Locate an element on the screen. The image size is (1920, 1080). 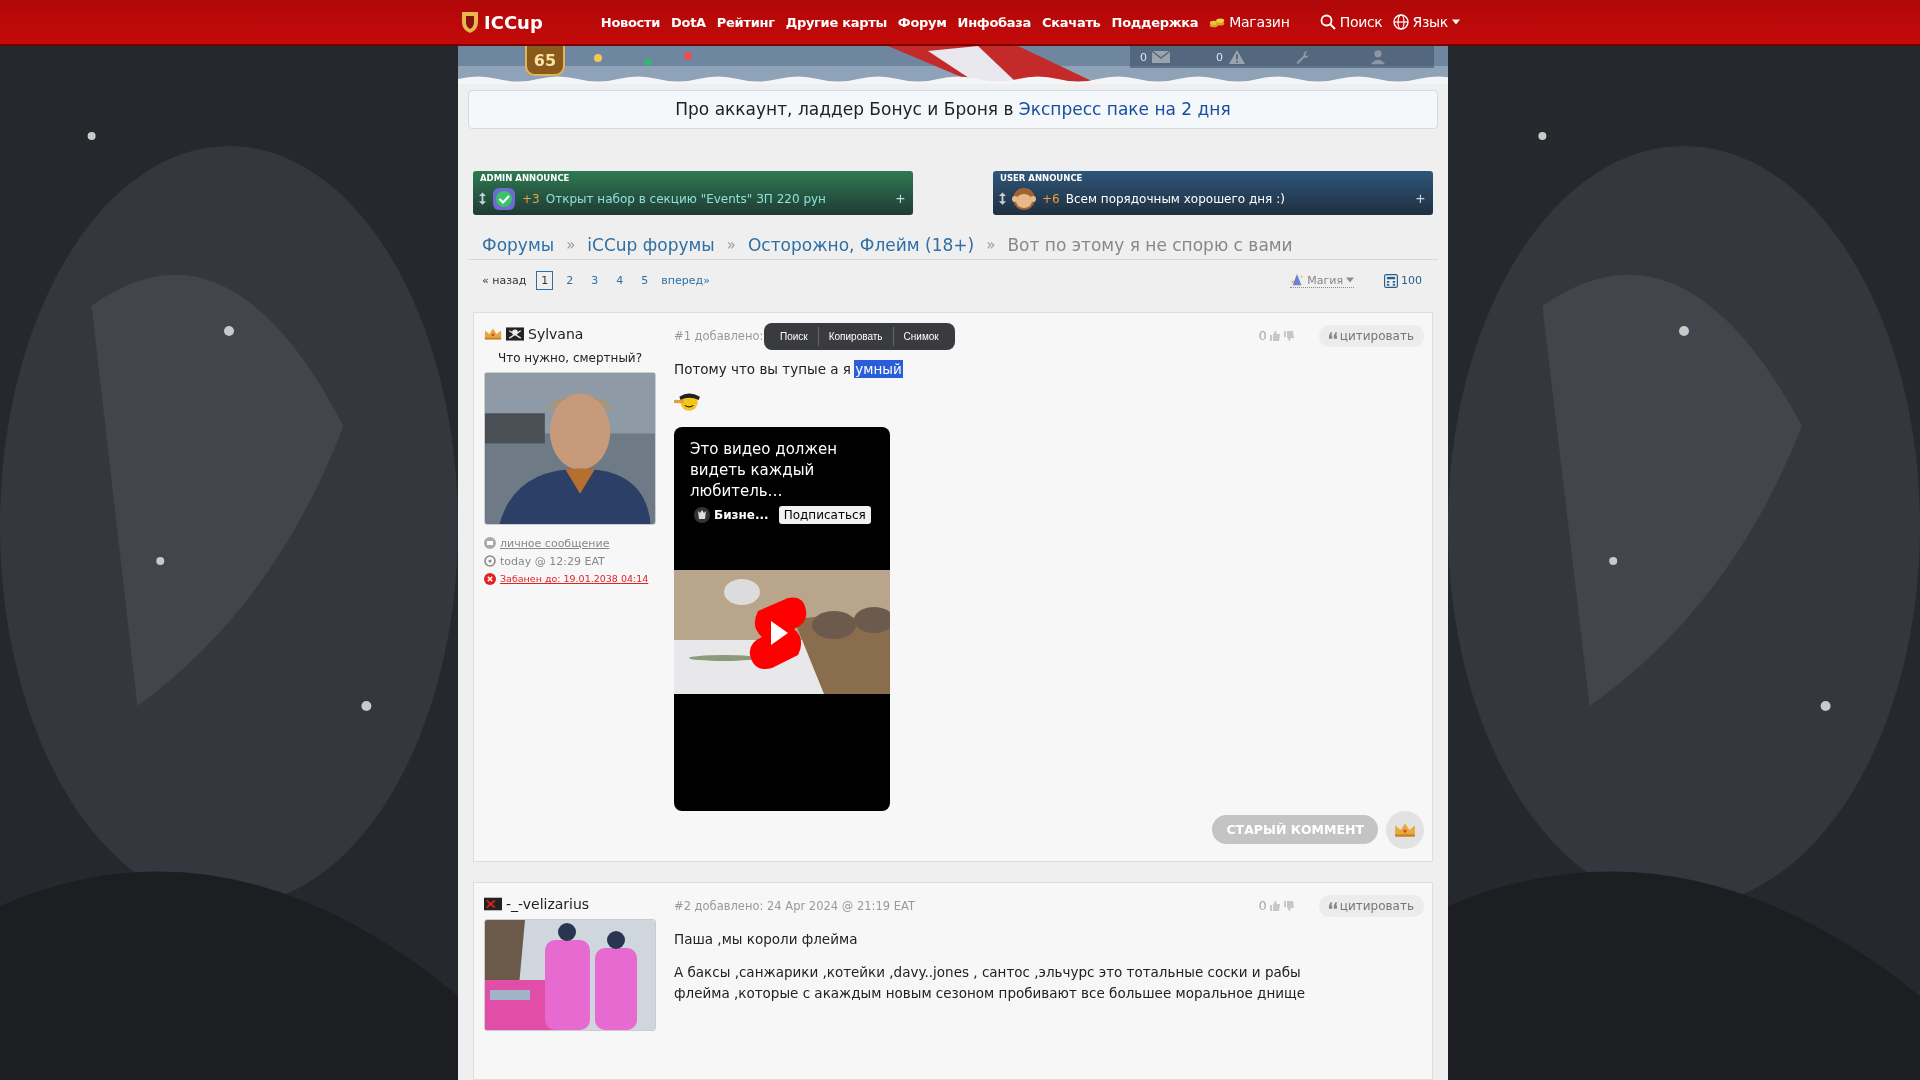
message-link: личное сообщение is located at coordinates (555, 543).